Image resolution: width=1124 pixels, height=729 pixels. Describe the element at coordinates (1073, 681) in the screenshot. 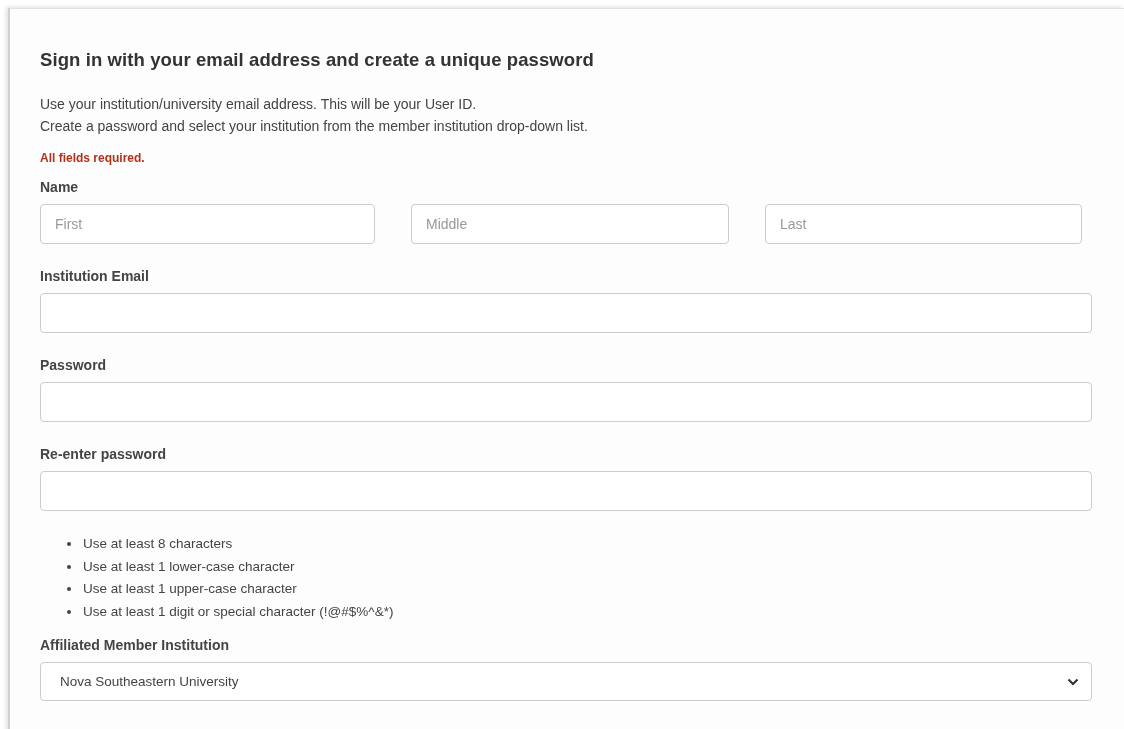

I see `chevron-down-icon` at that location.